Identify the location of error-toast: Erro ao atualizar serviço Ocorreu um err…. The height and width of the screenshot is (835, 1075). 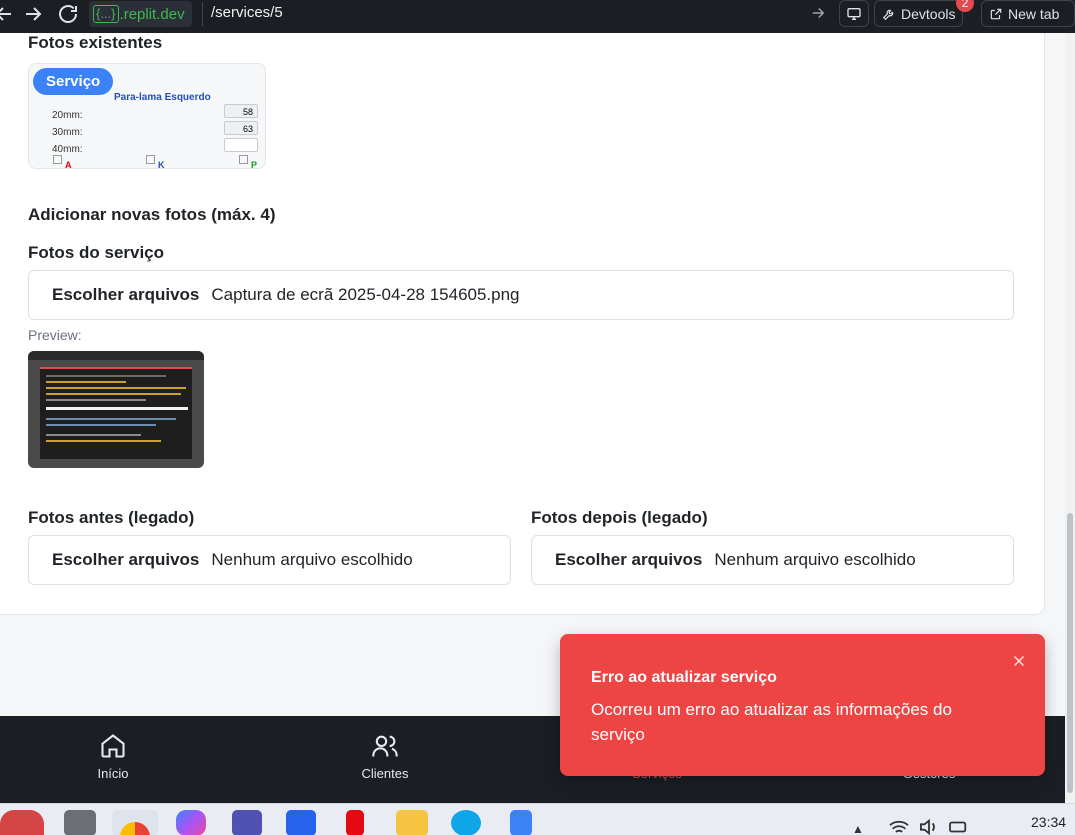
(802, 705).